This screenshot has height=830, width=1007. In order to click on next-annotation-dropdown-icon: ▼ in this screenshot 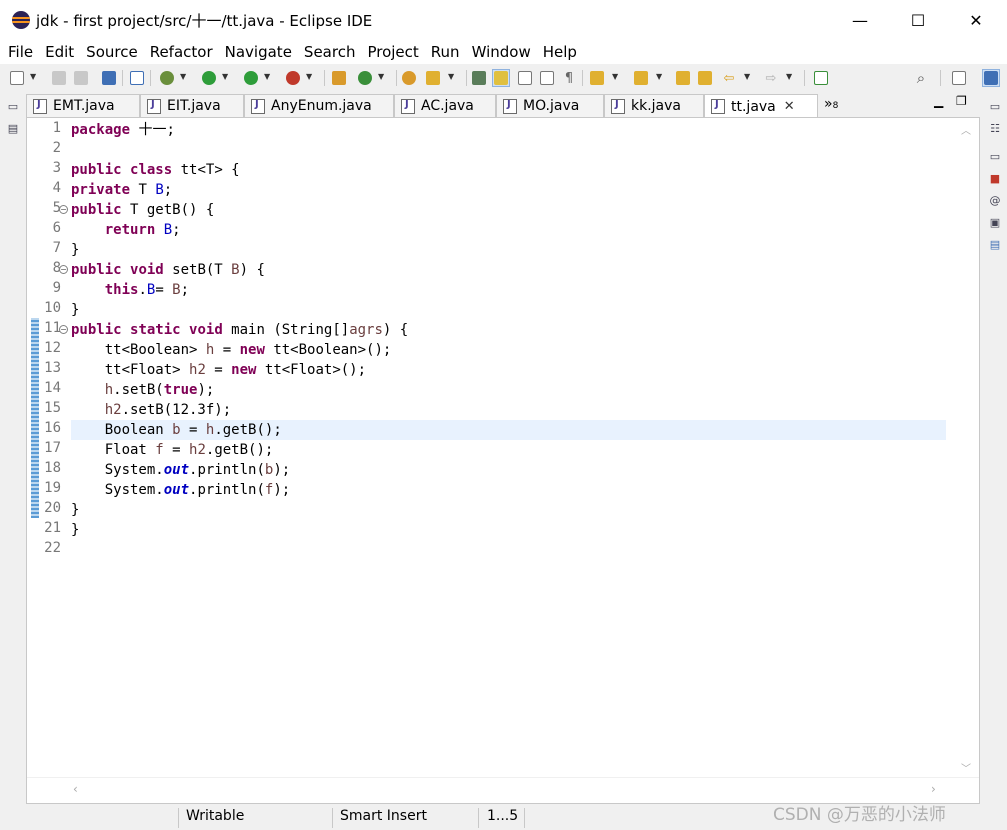, I will do `click(616, 78)`.